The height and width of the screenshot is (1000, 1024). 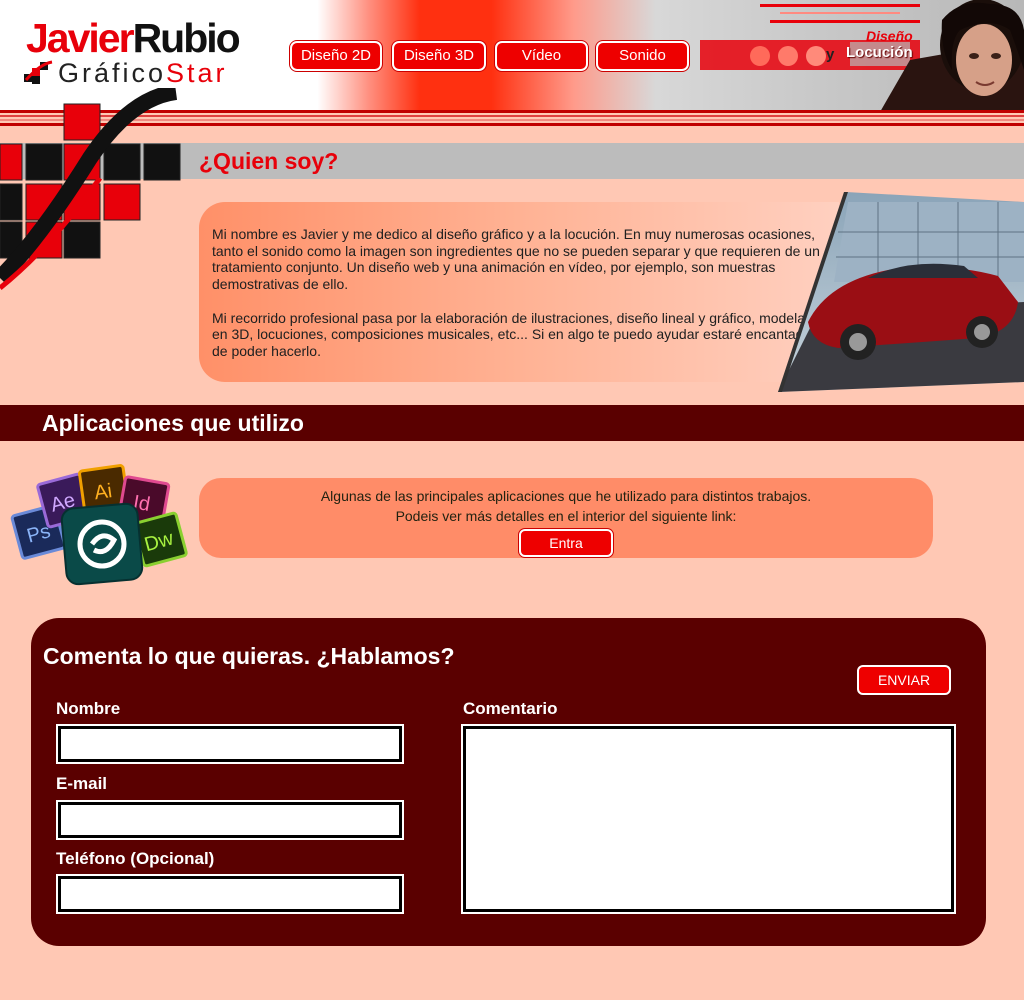 What do you see at coordinates (249, 656) in the screenshot?
I see `contact-title: Comenta lo que quieras. ¿Hablamos?` at bounding box center [249, 656].